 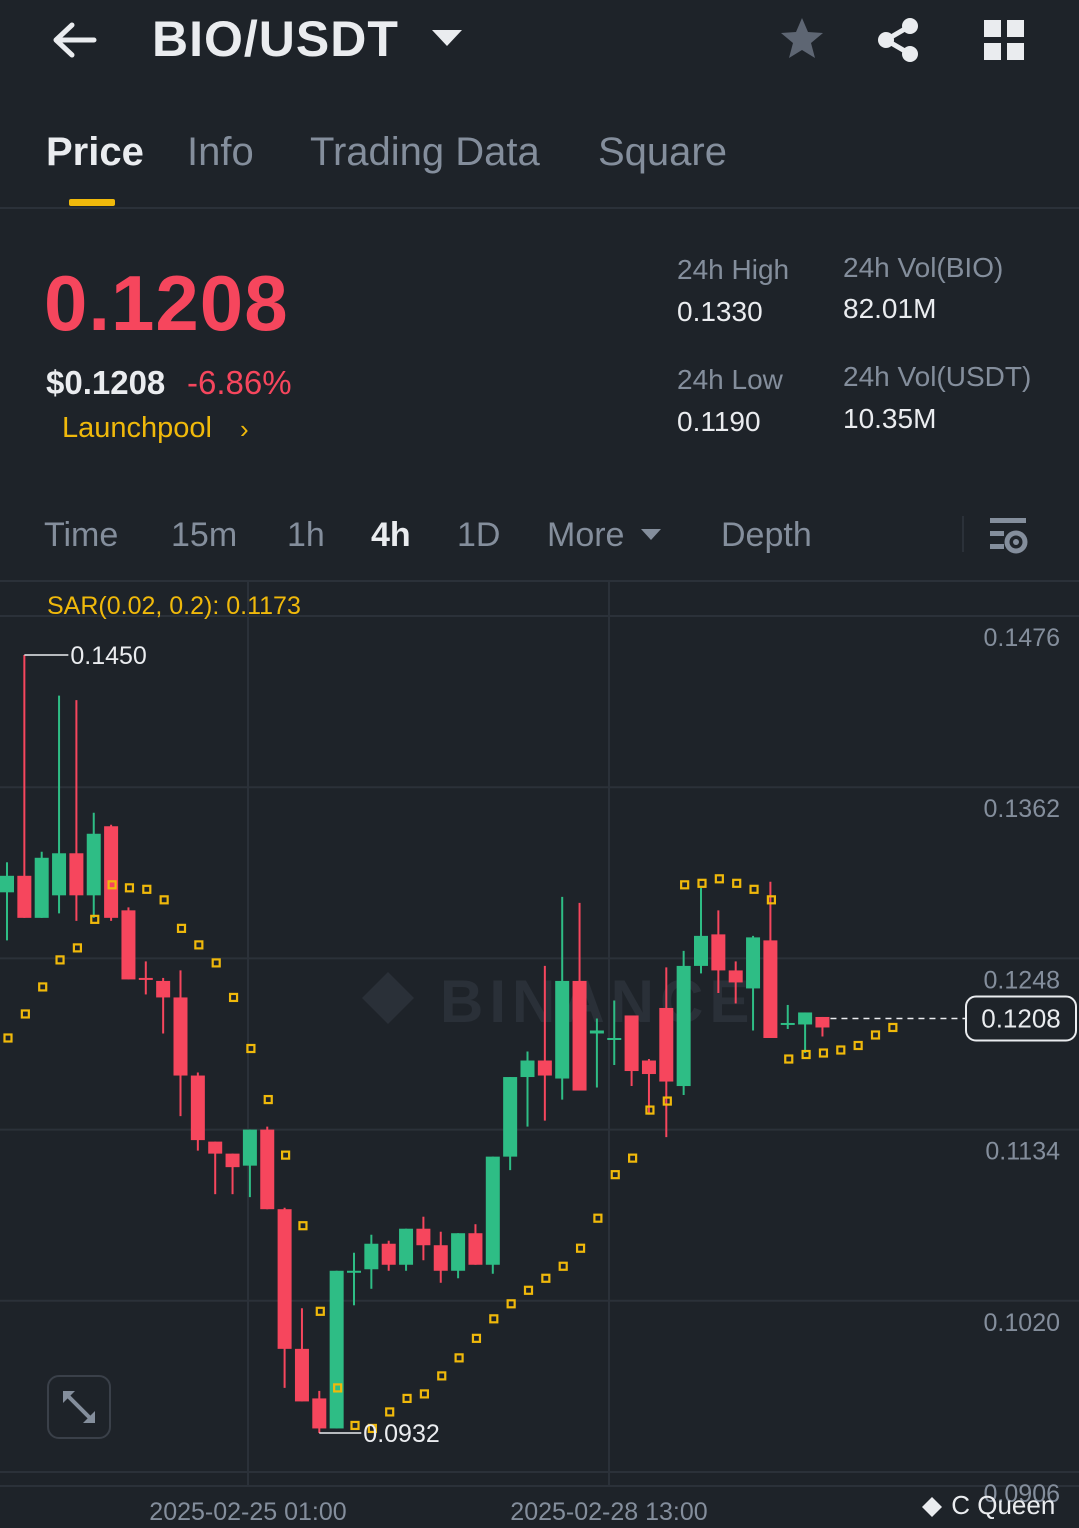 I want to click on depth-tab: Depth, so click(x=766, y=535).